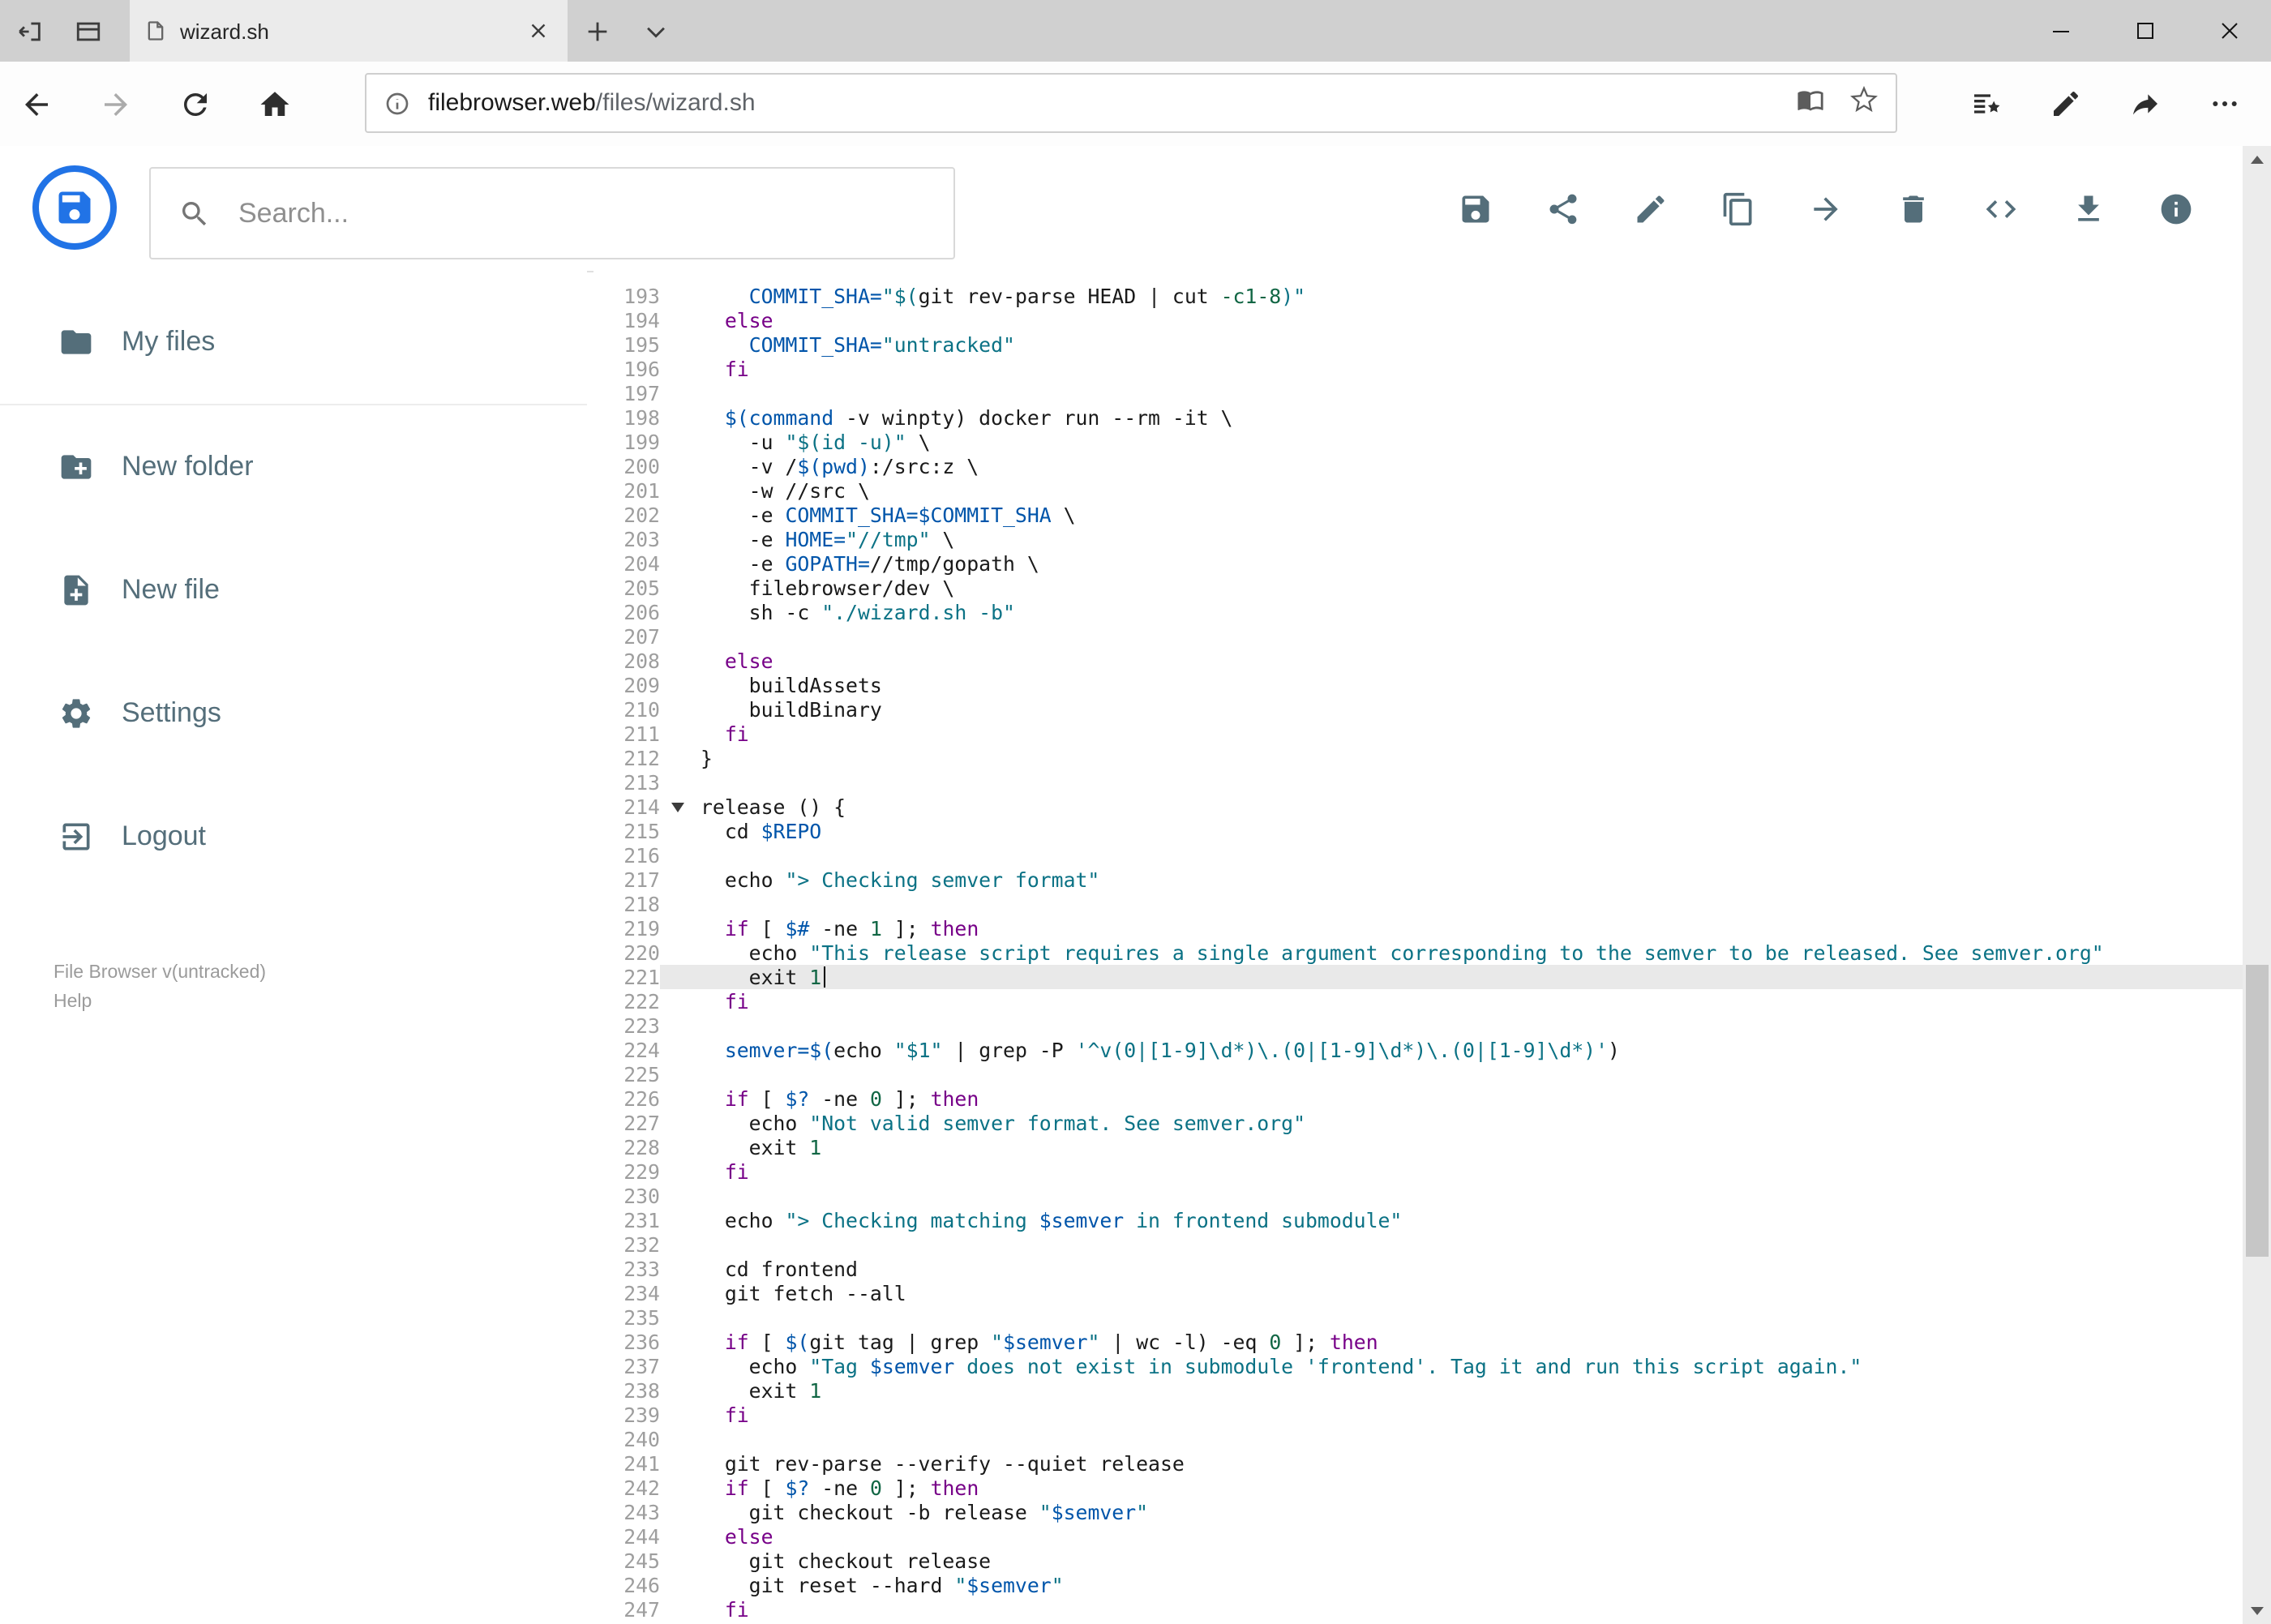  Describe the element at coordinates (828, 539) in the screenshot. I see `code-text: -e HOME="//tmp" \` at that location.